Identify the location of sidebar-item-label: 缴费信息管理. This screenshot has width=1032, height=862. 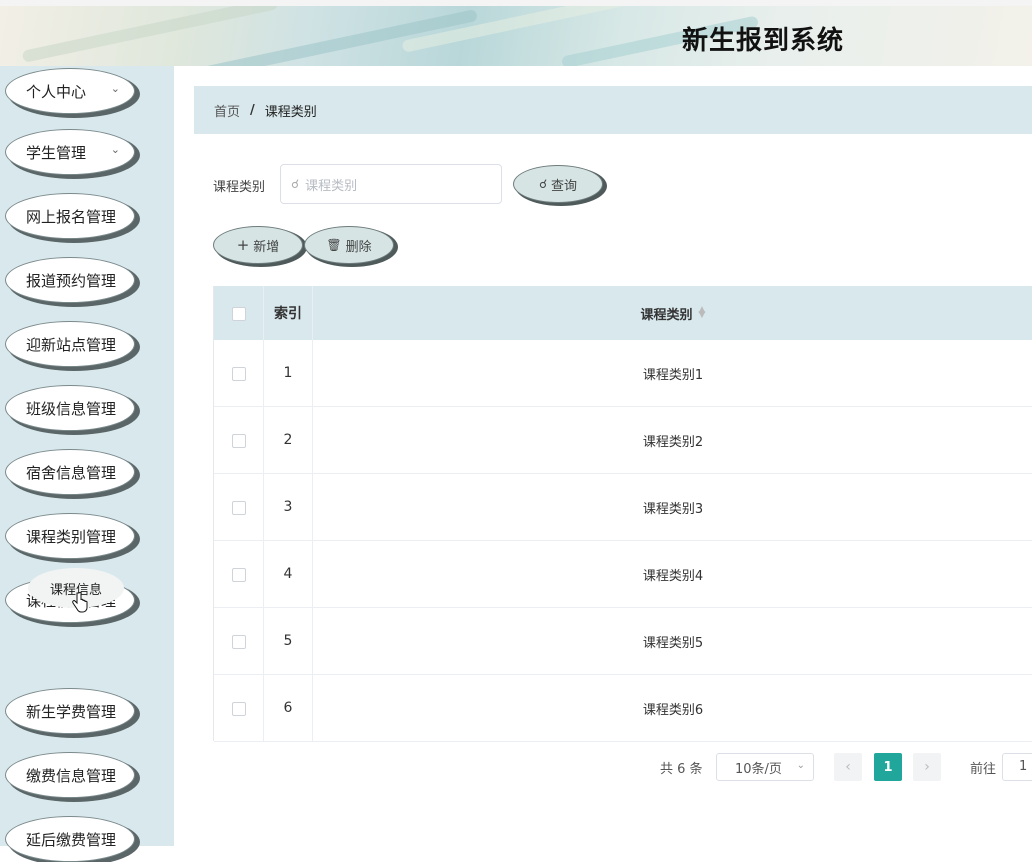
(71, 775).